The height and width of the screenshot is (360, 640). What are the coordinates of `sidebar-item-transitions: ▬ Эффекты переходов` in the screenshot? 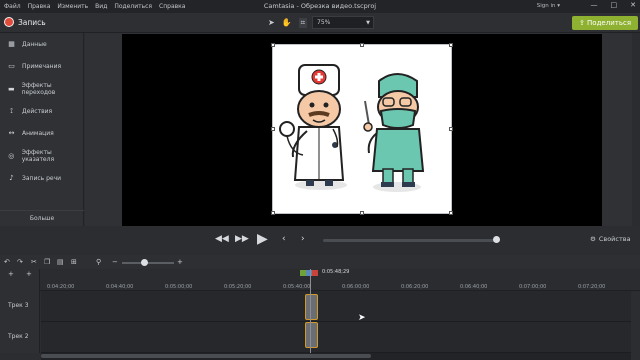 It's located at (42, 89).